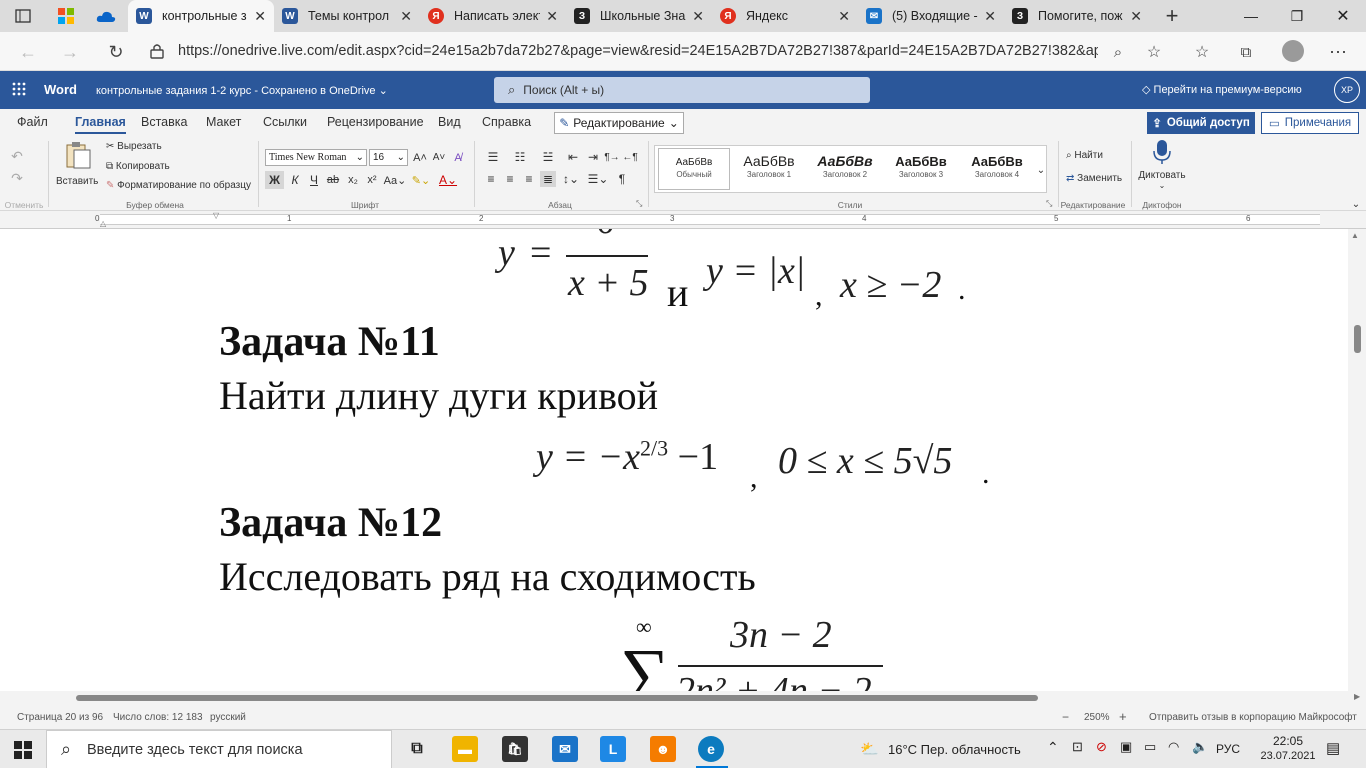  I want to click on tab-file: Файл, so click(32, 122).